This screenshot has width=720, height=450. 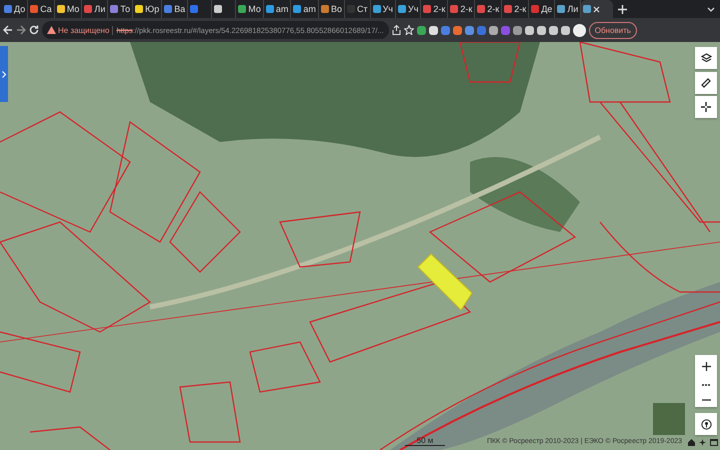 I want to click on warning-icon, so click(x=51, y=30).